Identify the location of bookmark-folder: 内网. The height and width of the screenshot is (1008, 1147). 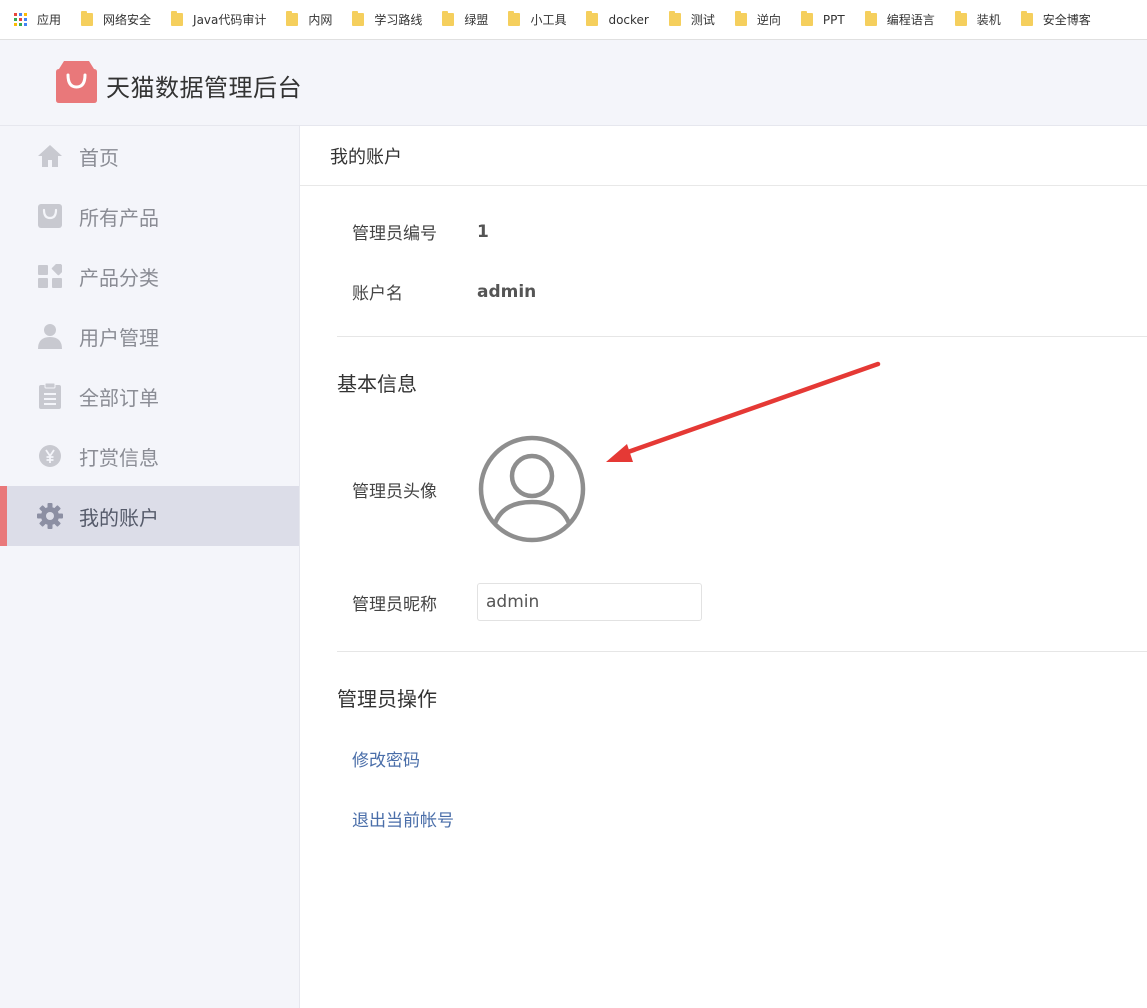
(309, 19).